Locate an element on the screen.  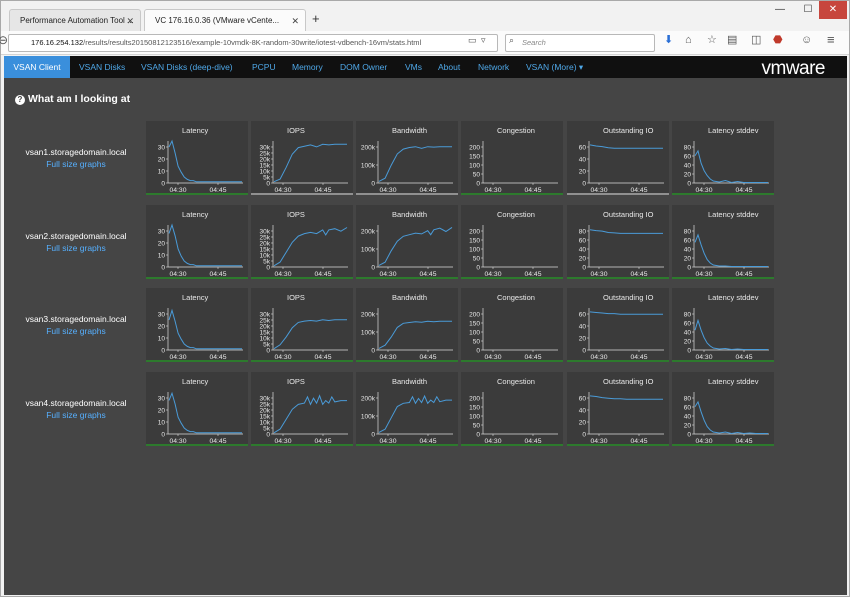
bookmark-icon: ☆ is located at coordinates (712, 40).